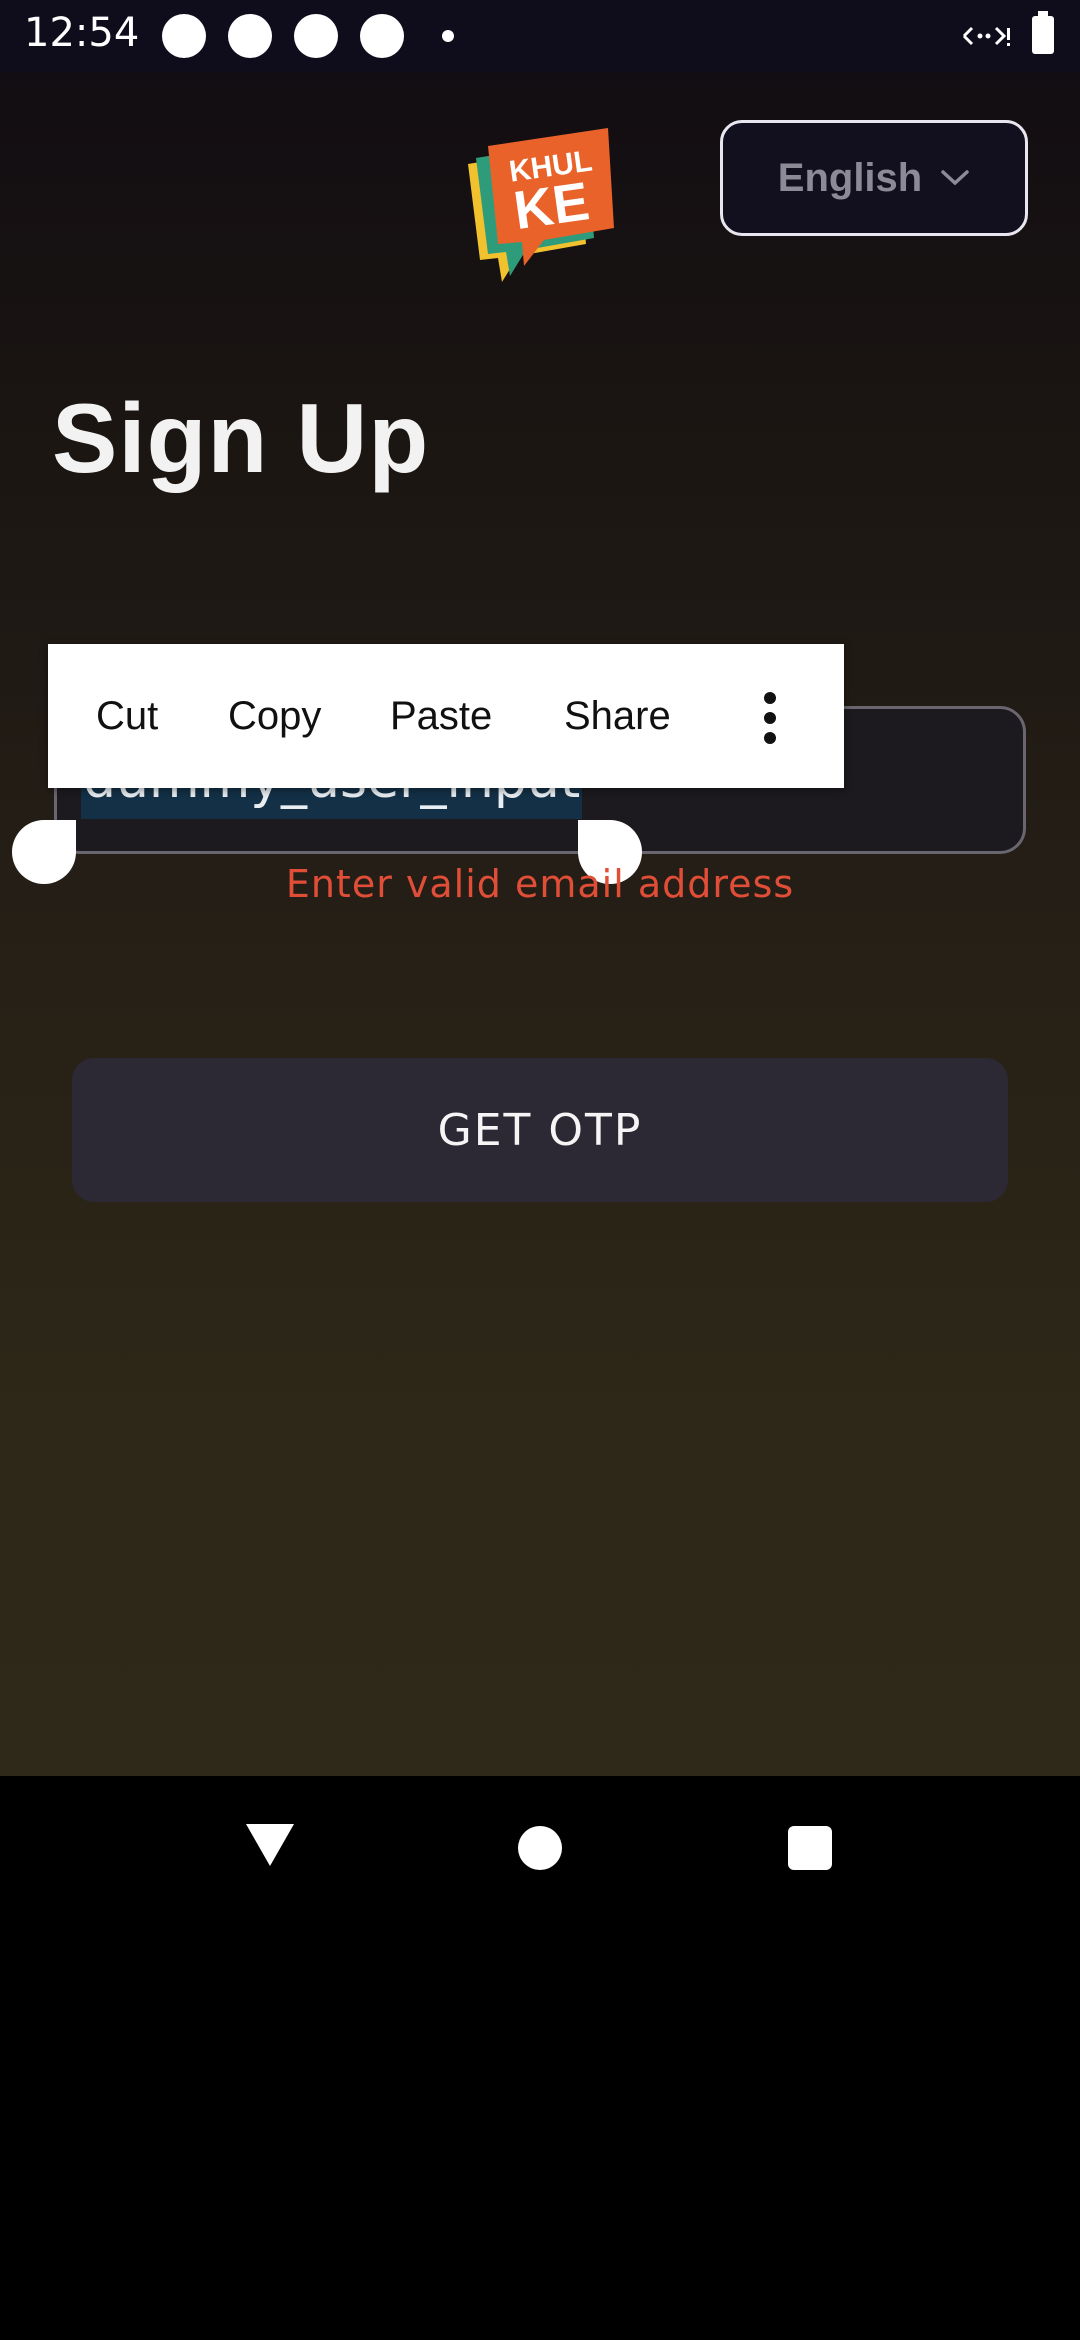  I want to click on status-bar: 12:54, so click(540, 36).